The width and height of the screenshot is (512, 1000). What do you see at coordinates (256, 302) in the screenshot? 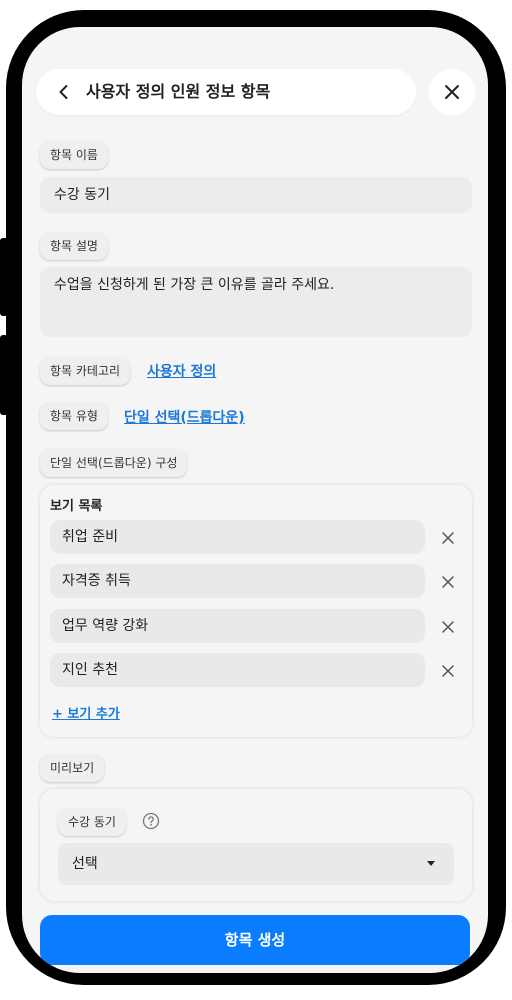
I see `item-description-textarea: 수업을 신청하게 된 가장 큰 이유를 골라 주세요.` at bounding box center [256, 302].